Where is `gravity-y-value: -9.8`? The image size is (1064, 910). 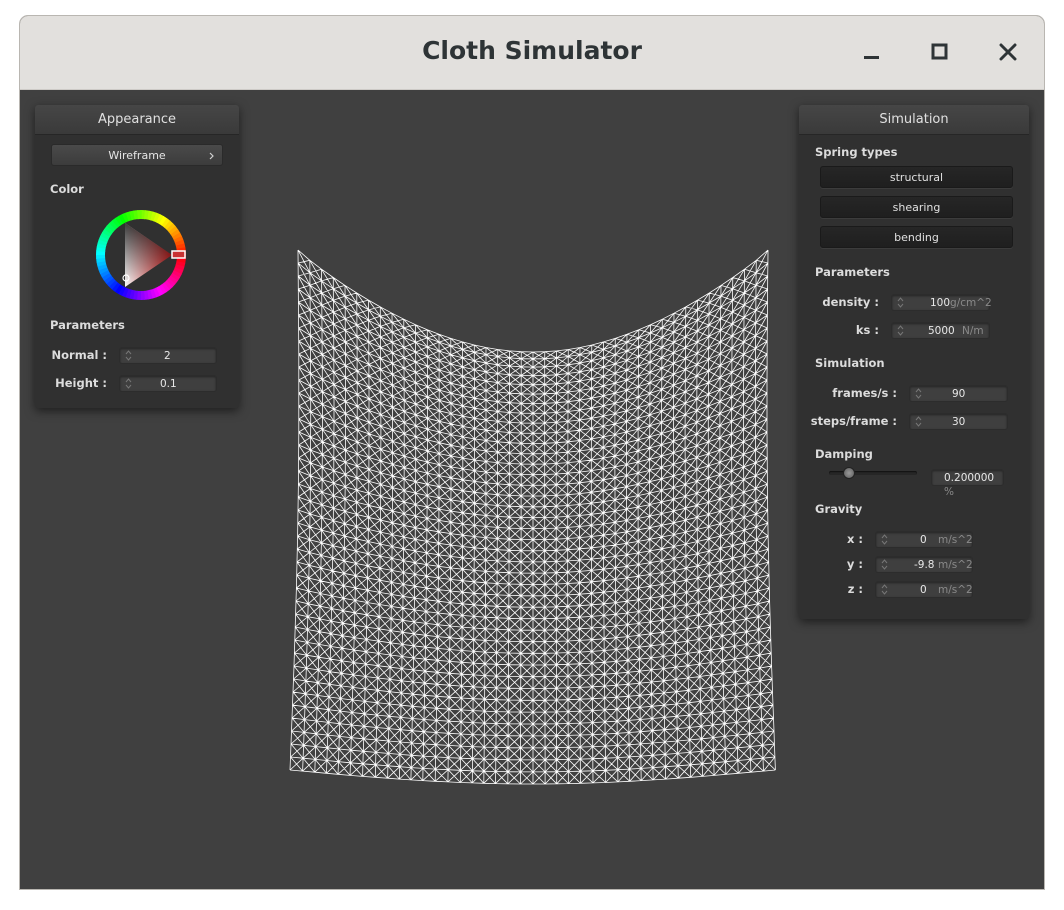
gravity-y-value: -9.8 is located at coordinates (924, 565).